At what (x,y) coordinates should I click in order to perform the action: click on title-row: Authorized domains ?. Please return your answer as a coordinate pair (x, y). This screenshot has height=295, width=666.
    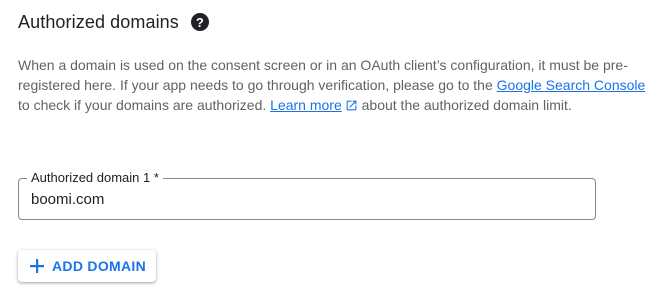
    Looking at the image, I should click on (113, 22).